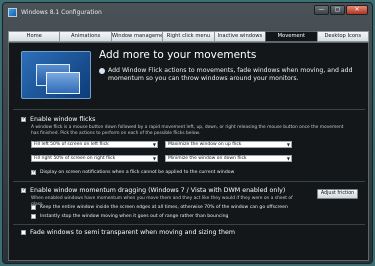 The width and height of the screenshot is (375, 266). I want to click on down-flick-select: Minimize the window on down flick ▼, so click(228, 158).